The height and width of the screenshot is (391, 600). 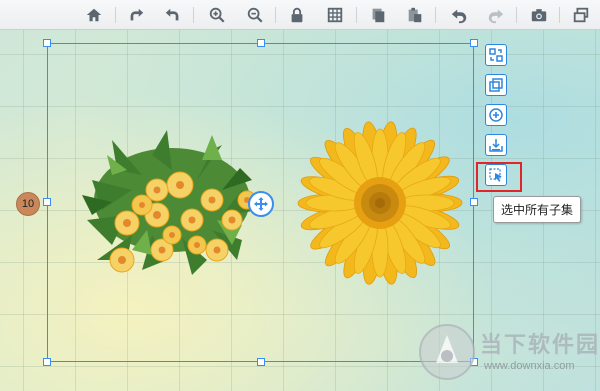 I want to click on zoom-in-icon, so click(x=217, y=15).